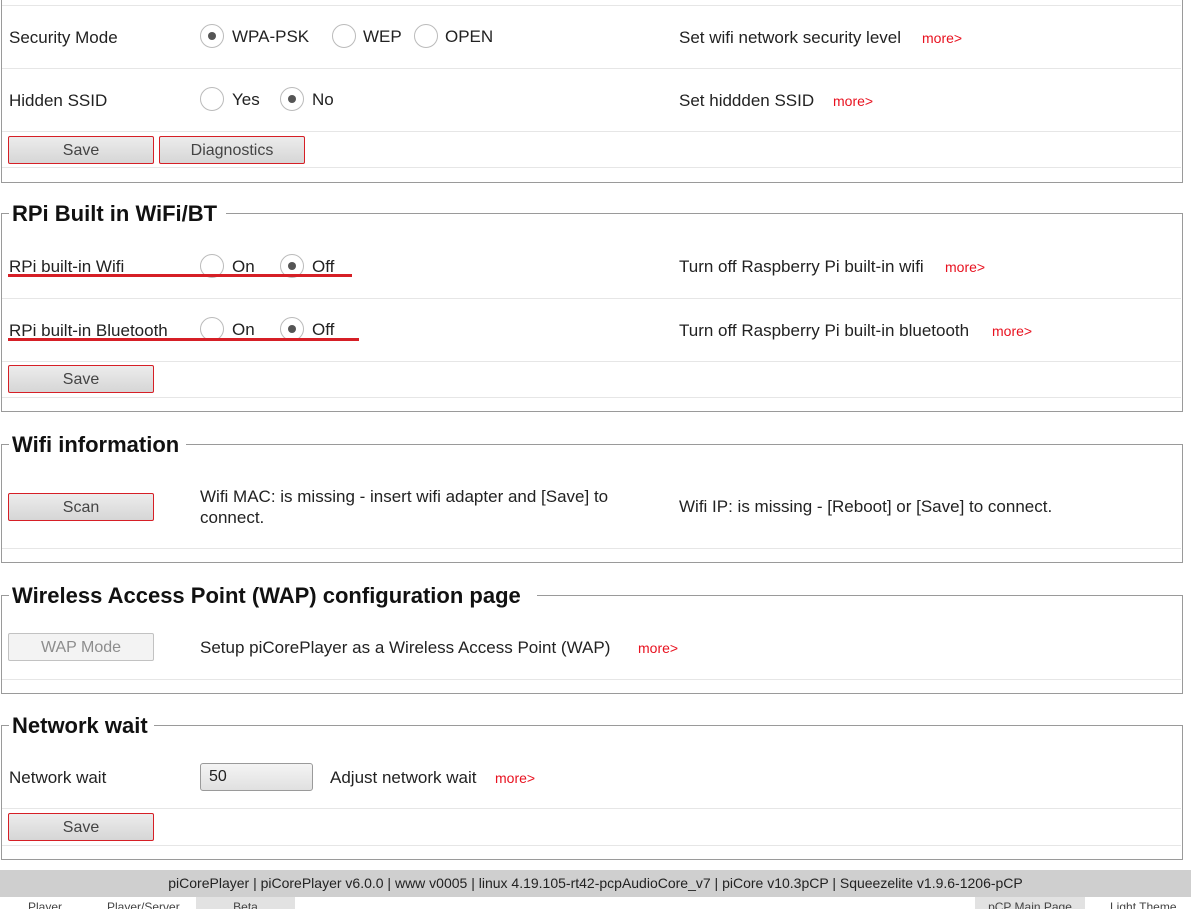 The width and height of the screenshot is (1191, 909). What do you see at coordinates (592, 792) in the screenshot?
I see `network-wait-section` at bounding box center [592, 792].